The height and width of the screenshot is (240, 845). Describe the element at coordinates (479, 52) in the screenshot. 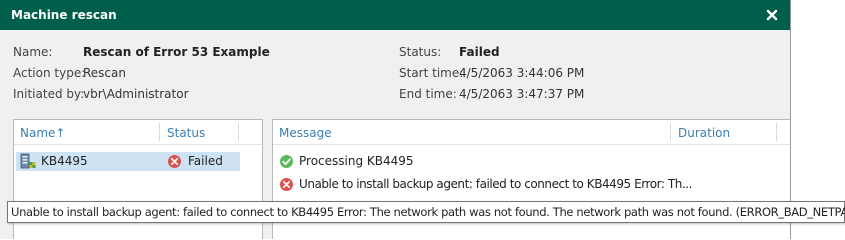

I see `status-value: Failed` at that location.